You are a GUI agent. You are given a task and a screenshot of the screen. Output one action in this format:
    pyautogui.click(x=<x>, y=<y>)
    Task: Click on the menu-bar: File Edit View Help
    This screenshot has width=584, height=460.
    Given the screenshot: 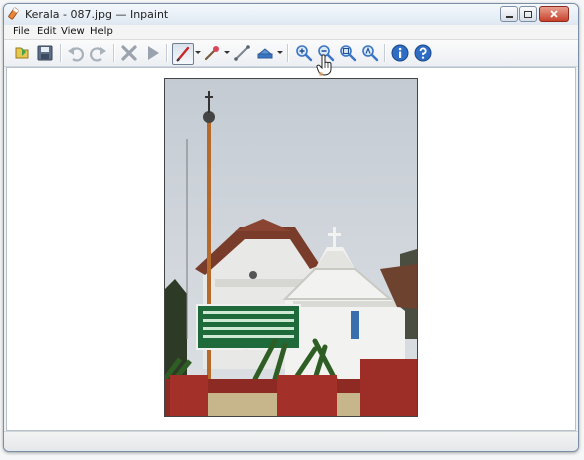 What is the action you would take?
    pyautogui.click(x=291, y=32)
    